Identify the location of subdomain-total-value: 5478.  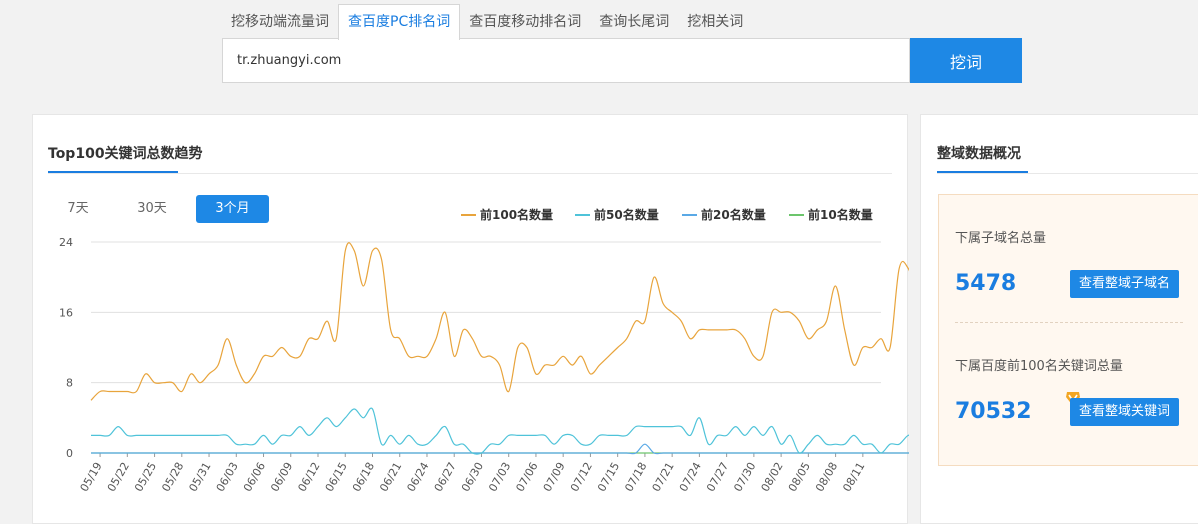
(986, 283).